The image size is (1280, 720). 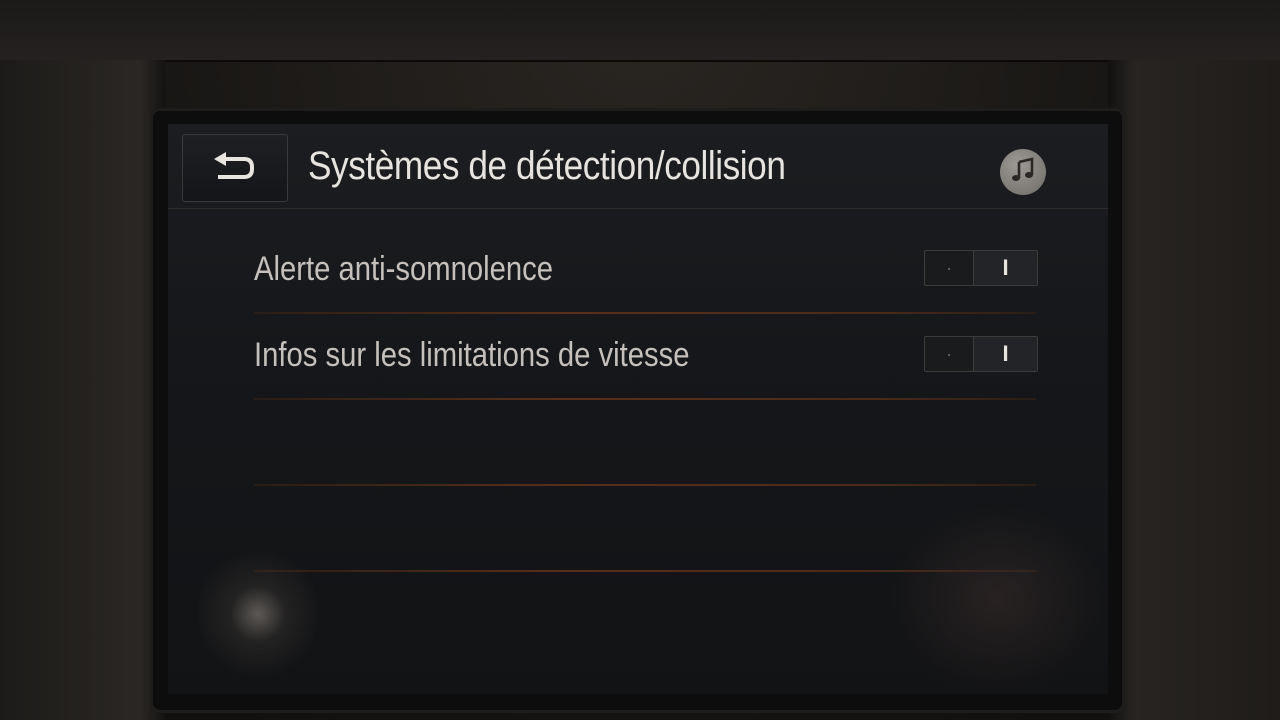 What do you see at coordinates (1194, 390) in the screenshot?
I see `bezel-right` at bounding box center [1194, 390].